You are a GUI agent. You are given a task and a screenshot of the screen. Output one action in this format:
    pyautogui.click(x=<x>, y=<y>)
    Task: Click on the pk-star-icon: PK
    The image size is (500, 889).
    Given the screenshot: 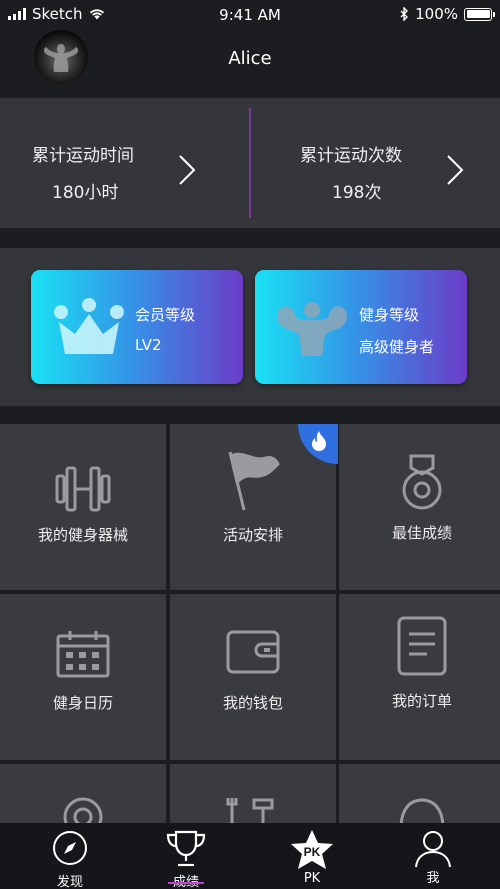 What is the action you would take?
    pyautogui.click(x=312, y=849)
    